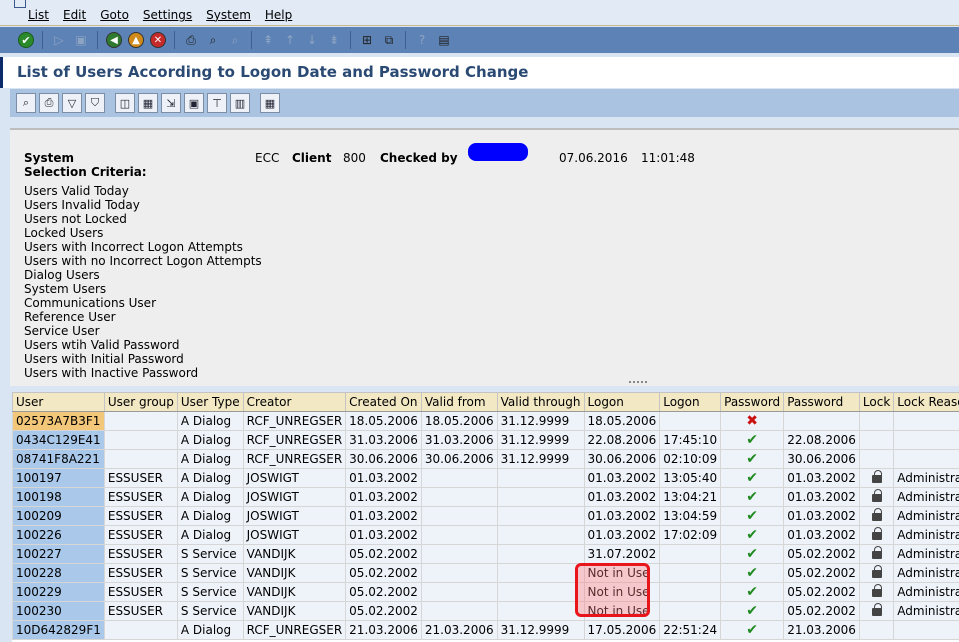 The height and width of the screenshot is (642, 959). I want to click on logon-time-cell: 13:05:40, so click(690, 478).